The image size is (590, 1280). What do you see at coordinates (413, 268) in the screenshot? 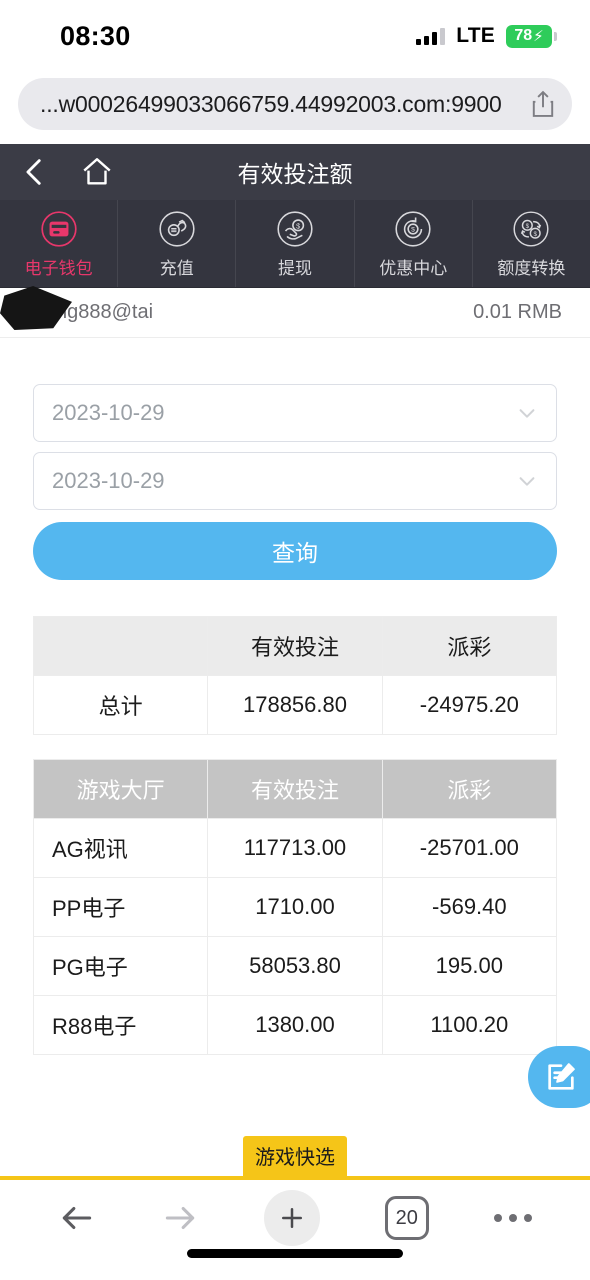
I see `nav-tab-label: 优惠中心` at bounding box center [413, 268].